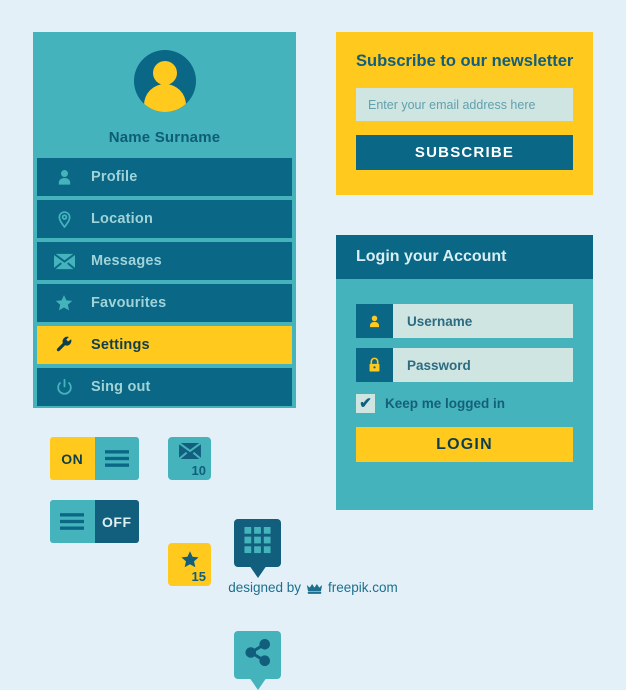 This screenshot has width=626, height=690. Describe the element at coordinates (164, 345) in the screenshot. I see `sidebar-item-settings: Settings` at that location.